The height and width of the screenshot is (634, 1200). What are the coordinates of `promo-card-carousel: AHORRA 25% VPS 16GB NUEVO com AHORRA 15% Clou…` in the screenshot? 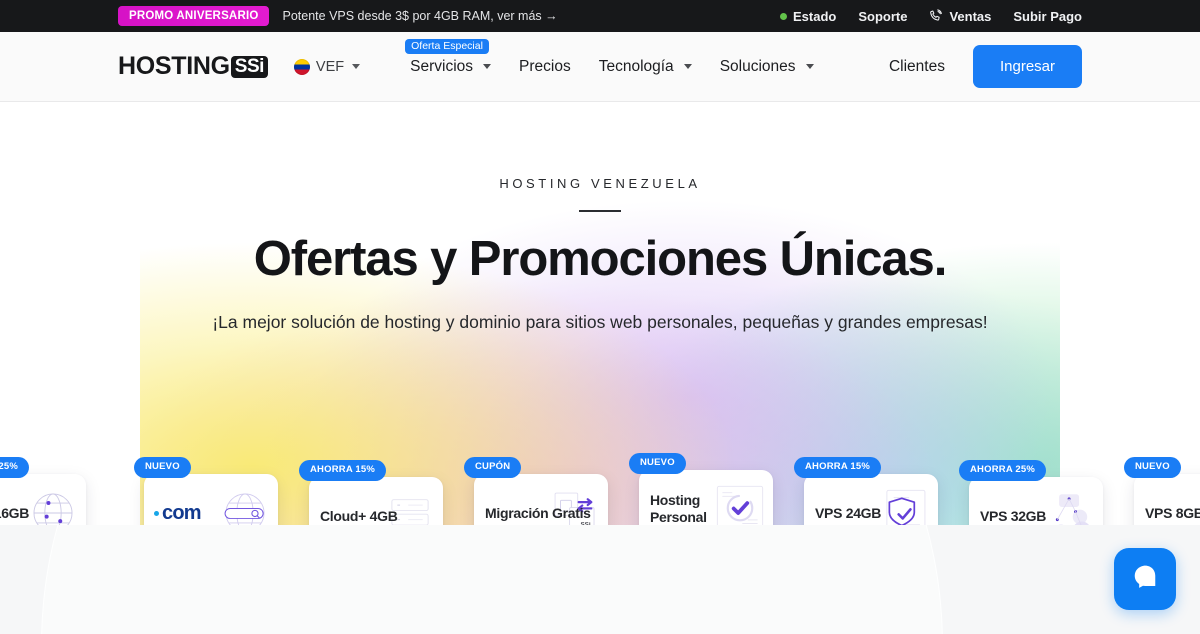 It's located at (600, 489).